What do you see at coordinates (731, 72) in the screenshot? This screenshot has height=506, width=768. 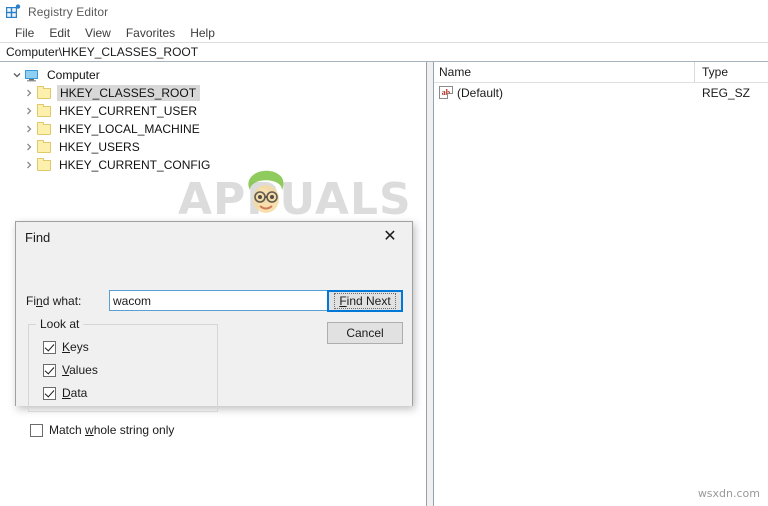 I see `column-header-type: Type` at bounding box center [731, 72].